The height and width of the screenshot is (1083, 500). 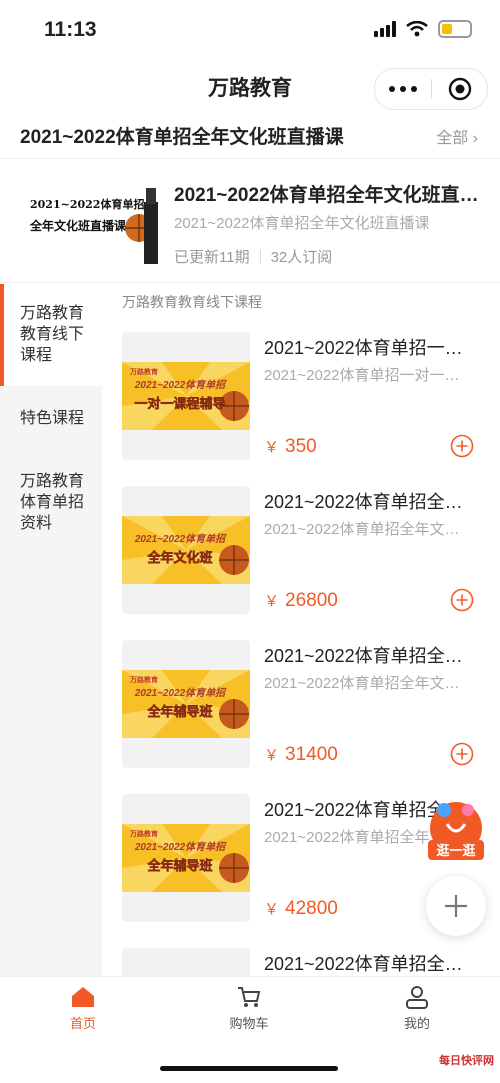 I want to click on product-price: ￥ 31400, so click(x=301, y=754).